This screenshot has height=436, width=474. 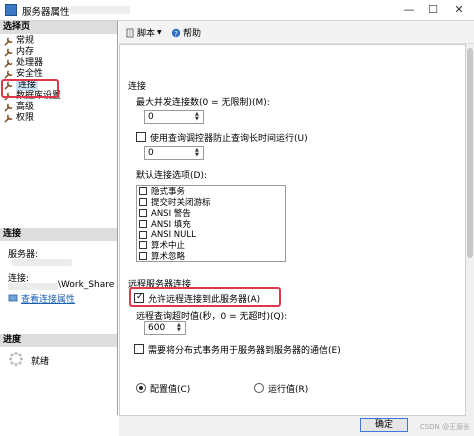 I want to click on nav-item-label: 内存, so click(x=25, y=52).